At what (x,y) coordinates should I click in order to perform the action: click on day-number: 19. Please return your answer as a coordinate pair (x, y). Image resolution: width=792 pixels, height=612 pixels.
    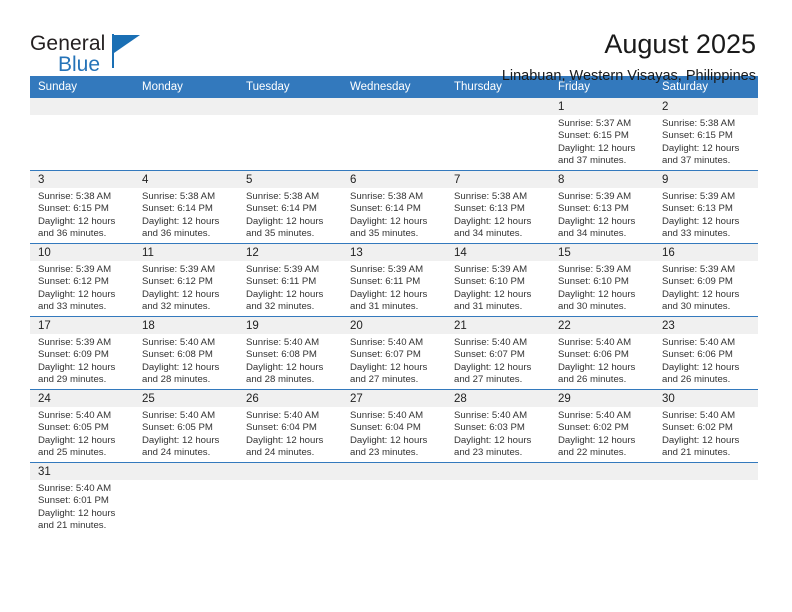
    Looking at the image, I should click on (290, 325).